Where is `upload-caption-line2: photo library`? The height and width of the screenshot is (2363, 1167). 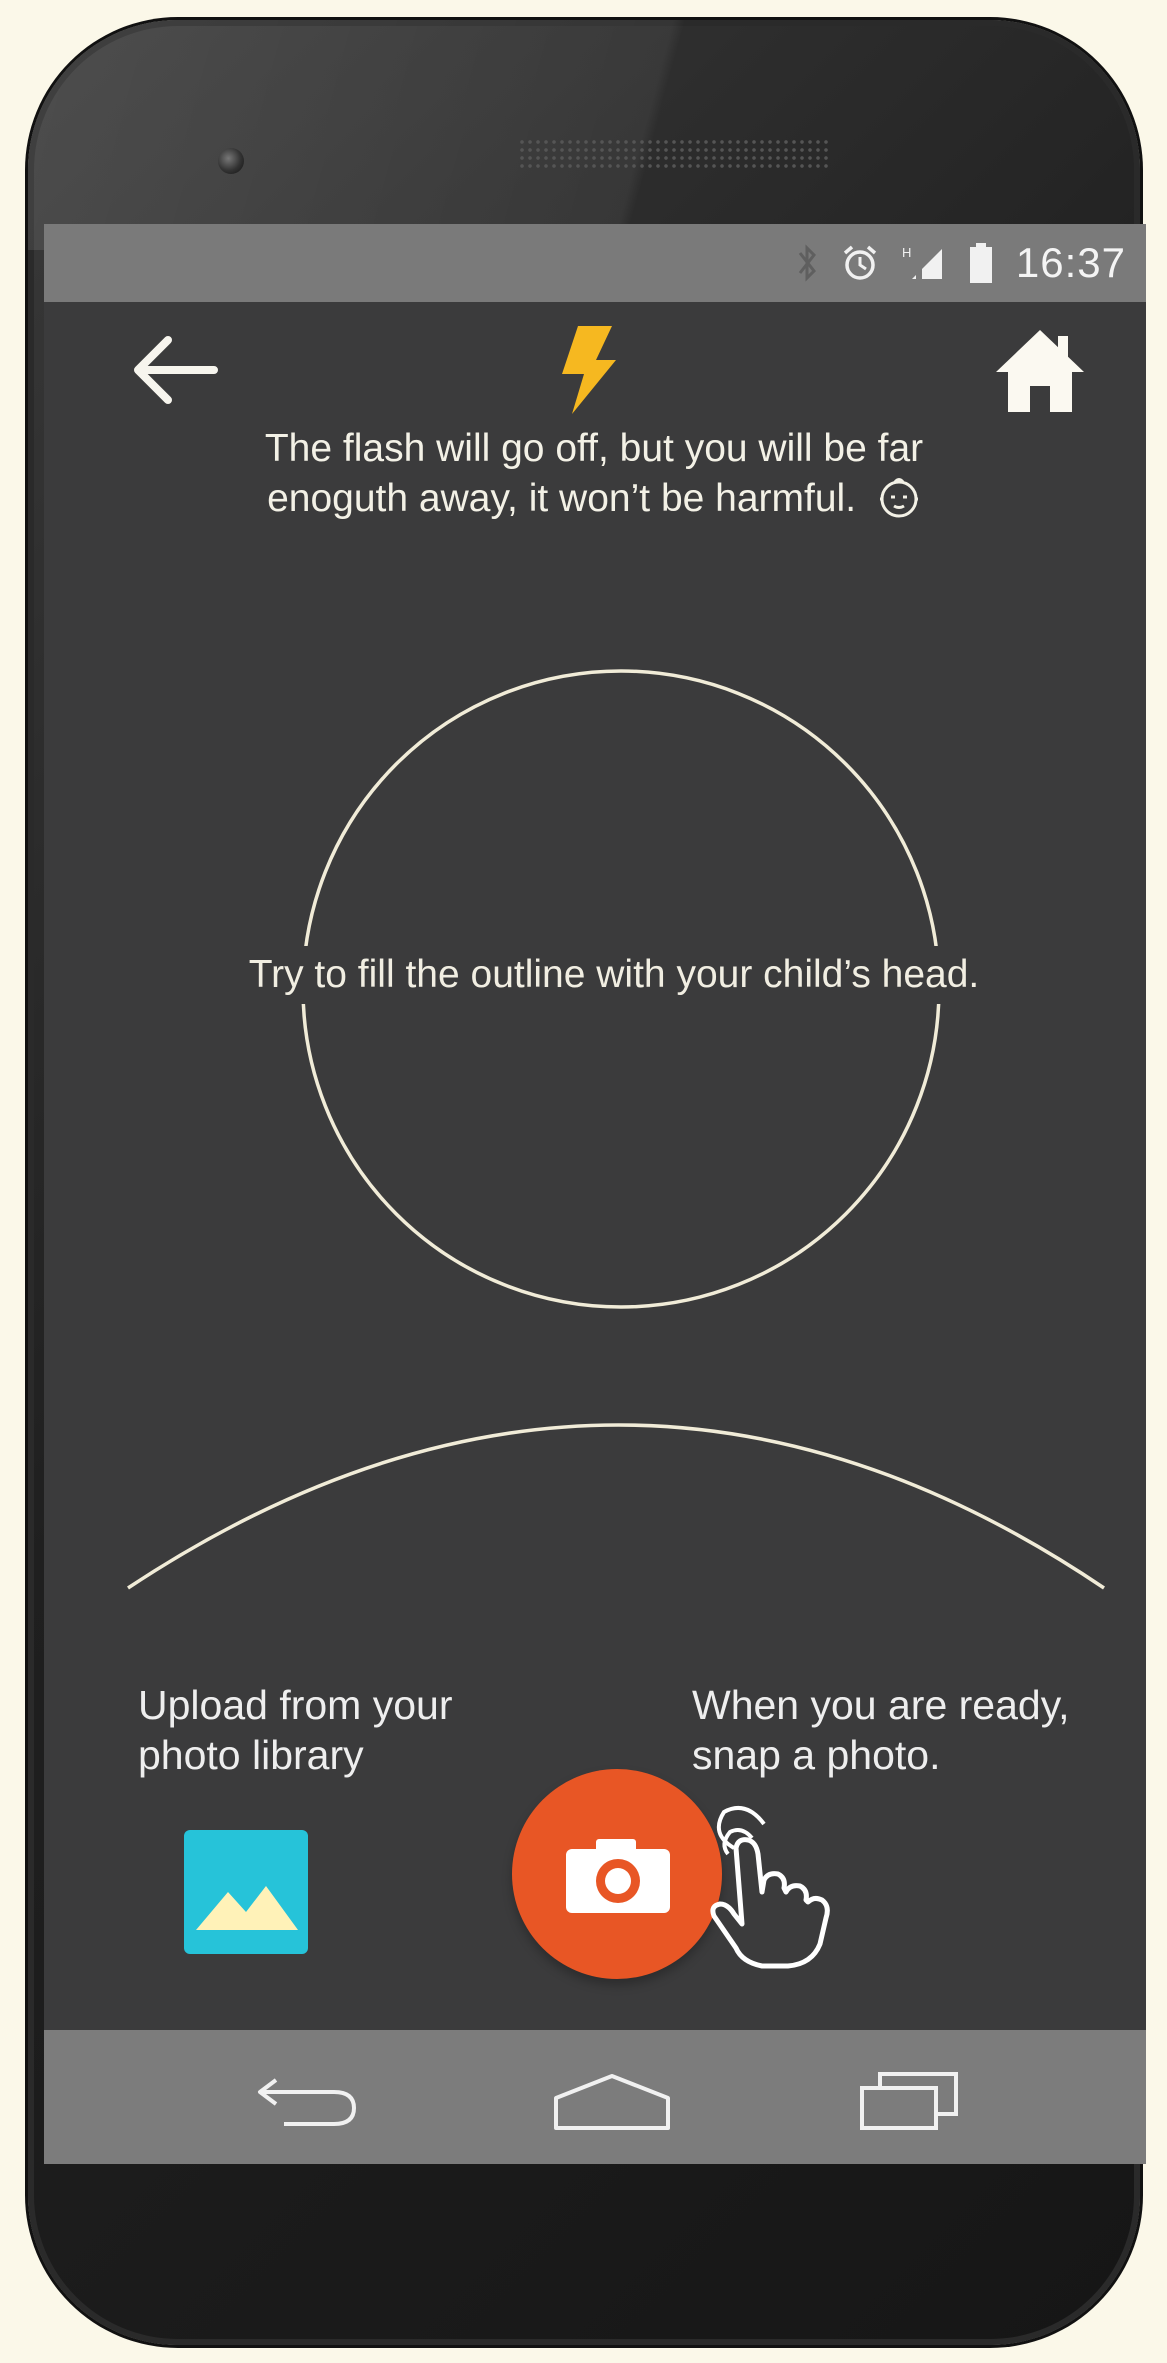 upload-caption-line2: photo library is located at coordinates (251, 1755).